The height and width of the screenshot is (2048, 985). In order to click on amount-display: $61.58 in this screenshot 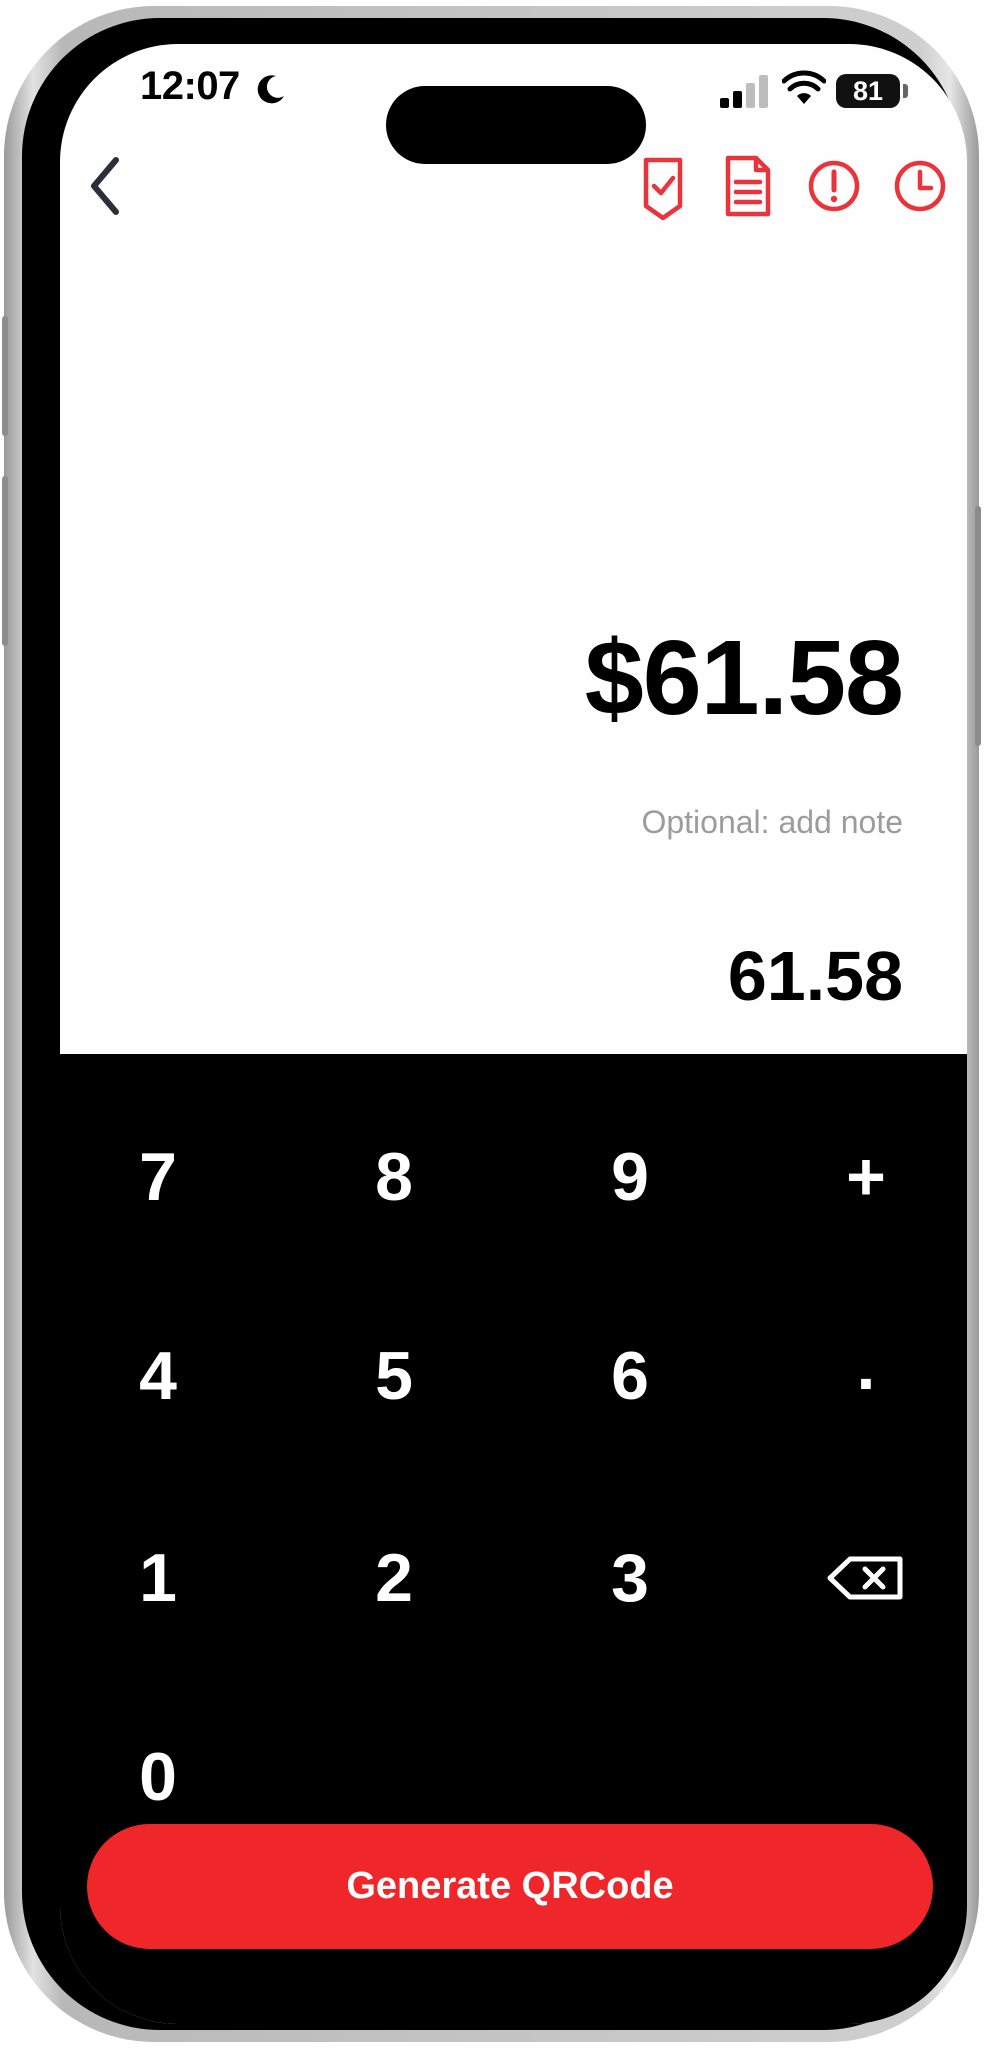, I will do `click(744, 678)`.